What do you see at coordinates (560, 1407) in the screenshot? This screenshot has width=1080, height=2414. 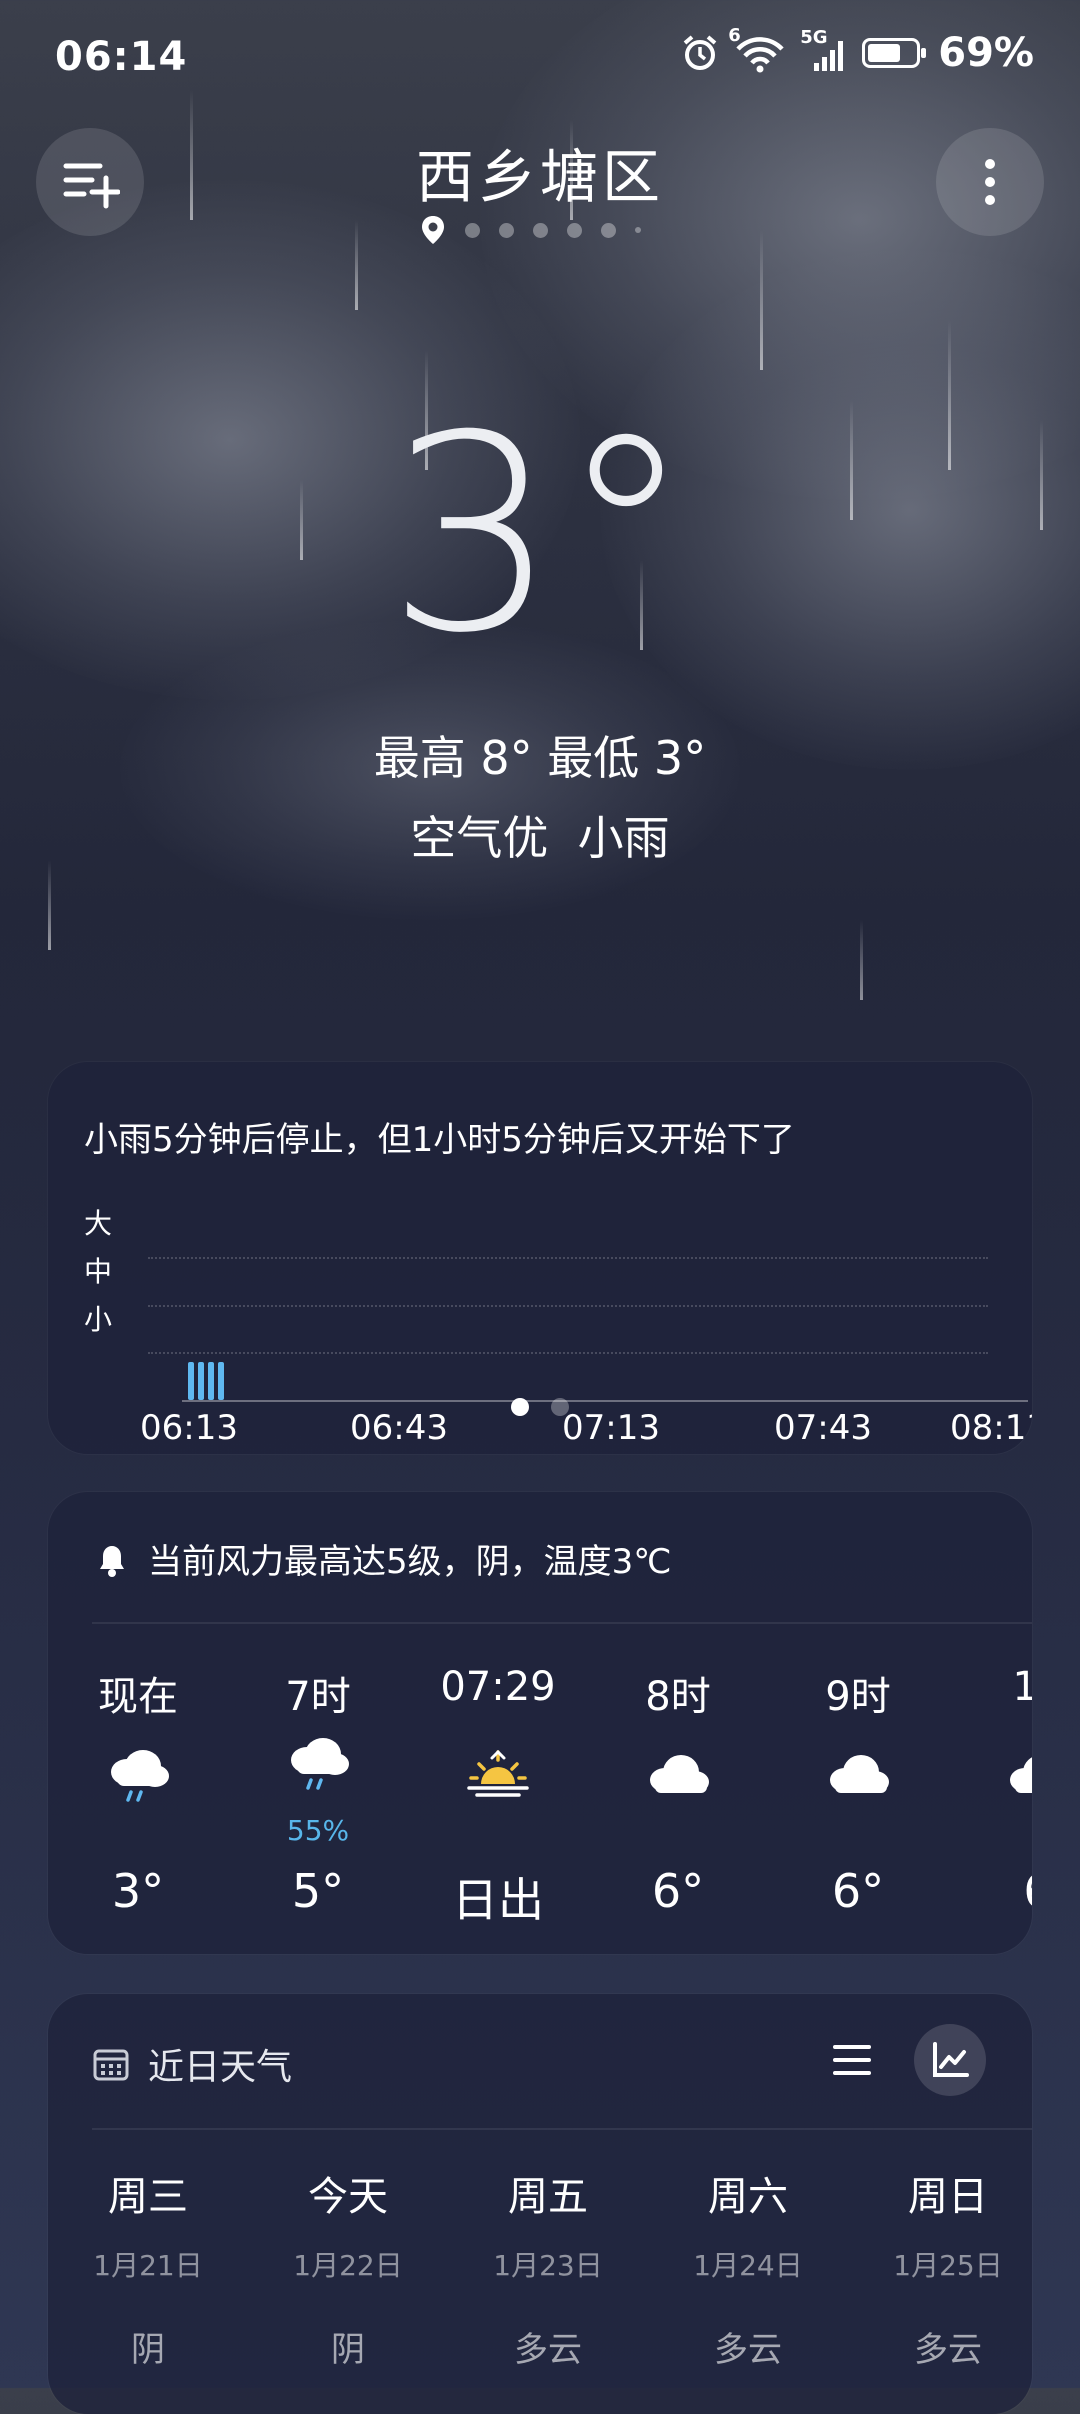 I see `pager-dot` at bounding box center [560, 1407].